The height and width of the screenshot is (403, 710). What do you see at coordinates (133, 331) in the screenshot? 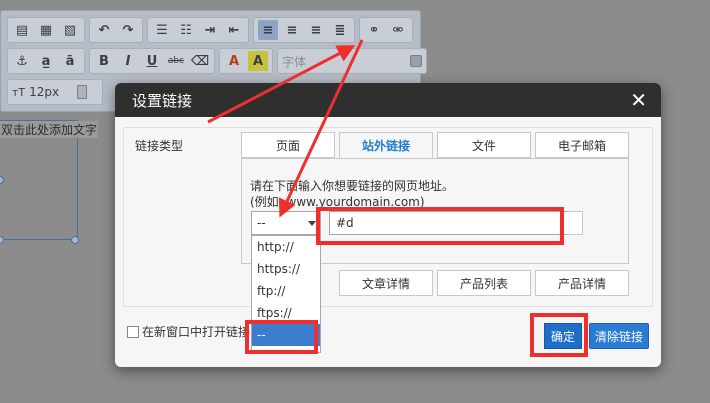
I see `new-window-checkbox` at bounding box center [133, 331].